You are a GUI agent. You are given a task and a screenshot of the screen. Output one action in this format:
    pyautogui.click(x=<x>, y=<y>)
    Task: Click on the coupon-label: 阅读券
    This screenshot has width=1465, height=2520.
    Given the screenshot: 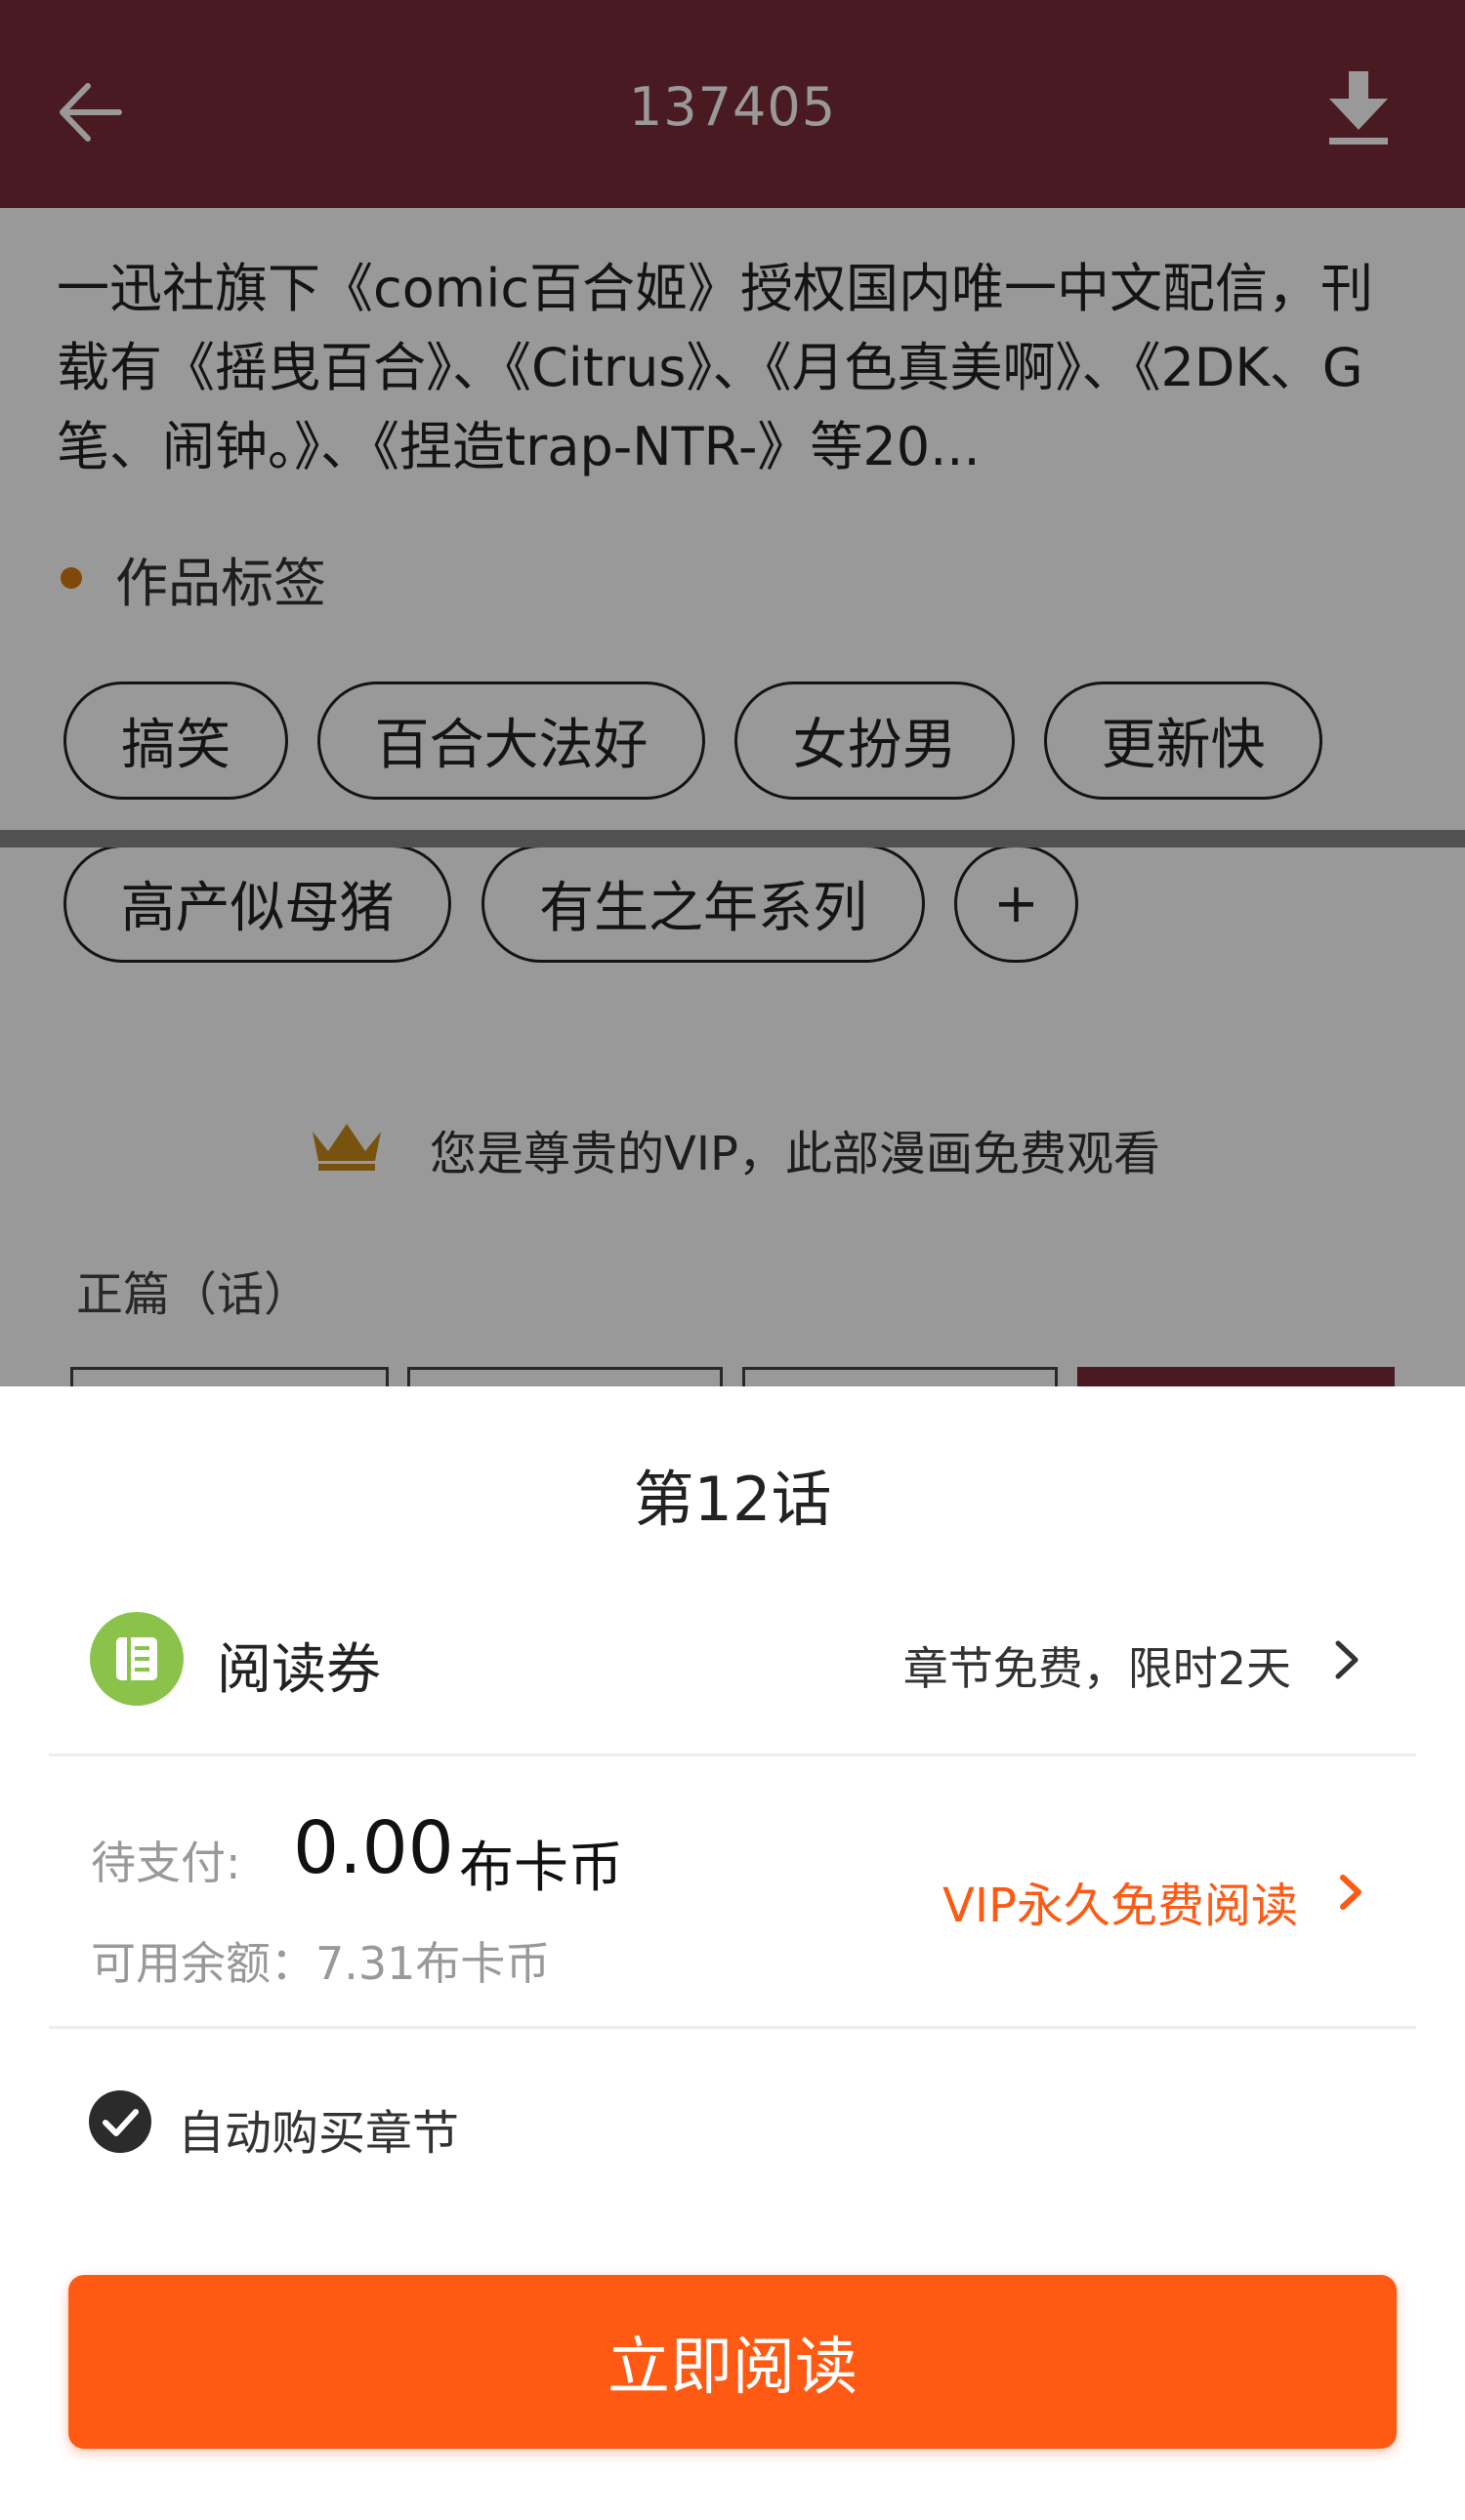 What is the action you would take?
    pyautogui.click(x=299, y=1670)
    